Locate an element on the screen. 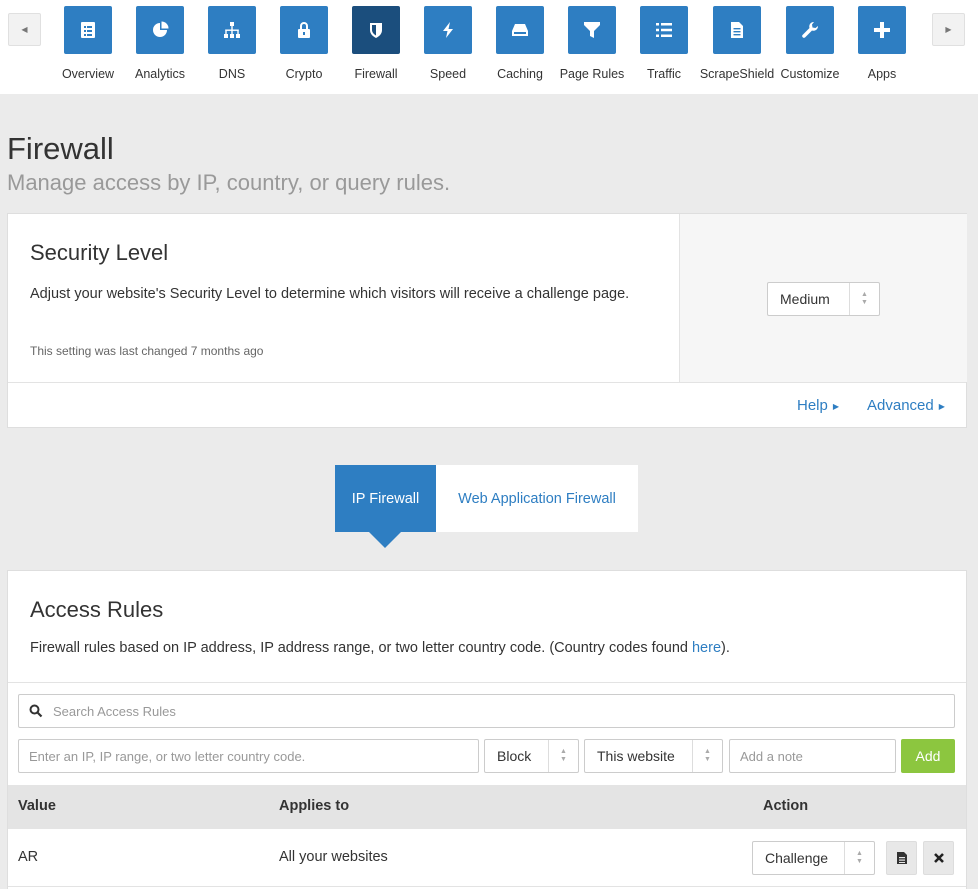 This screenshot has width=978, height=889. security-level-control: Medium ▲ ▼ is located at coordinates (823, 298).